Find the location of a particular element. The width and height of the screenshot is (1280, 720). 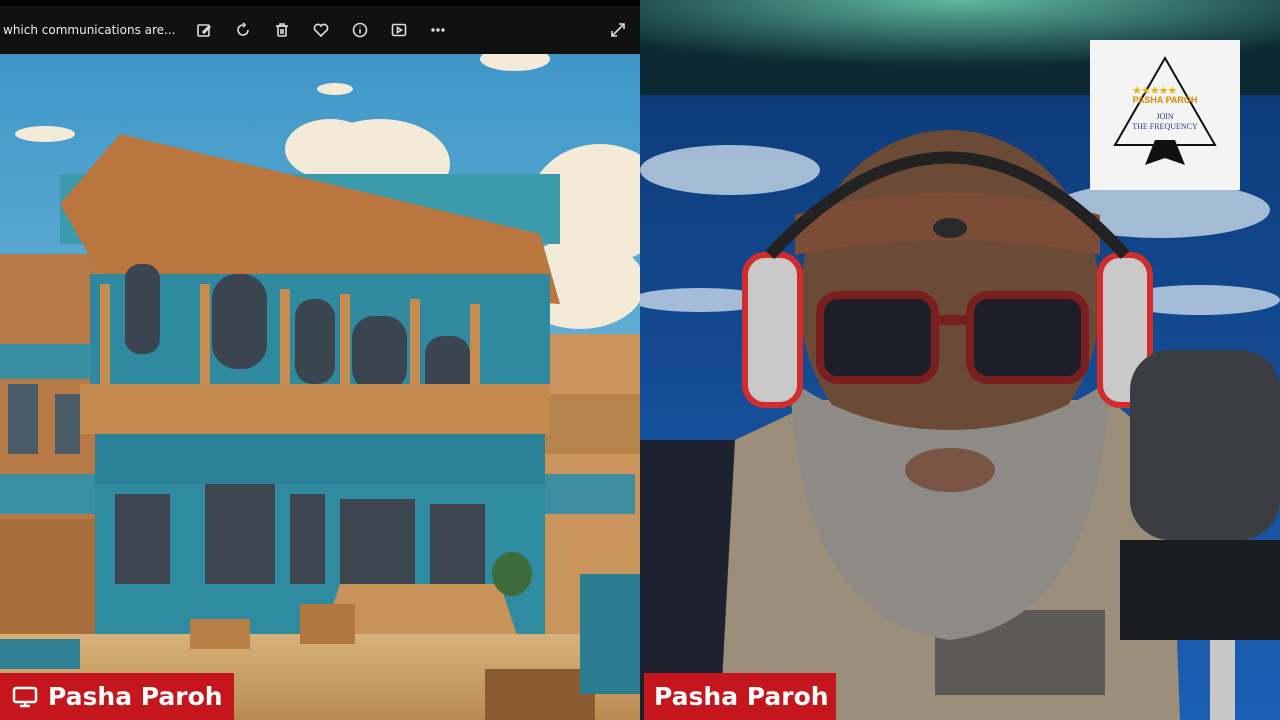

delete-icon is located at coordinates (282, 30).